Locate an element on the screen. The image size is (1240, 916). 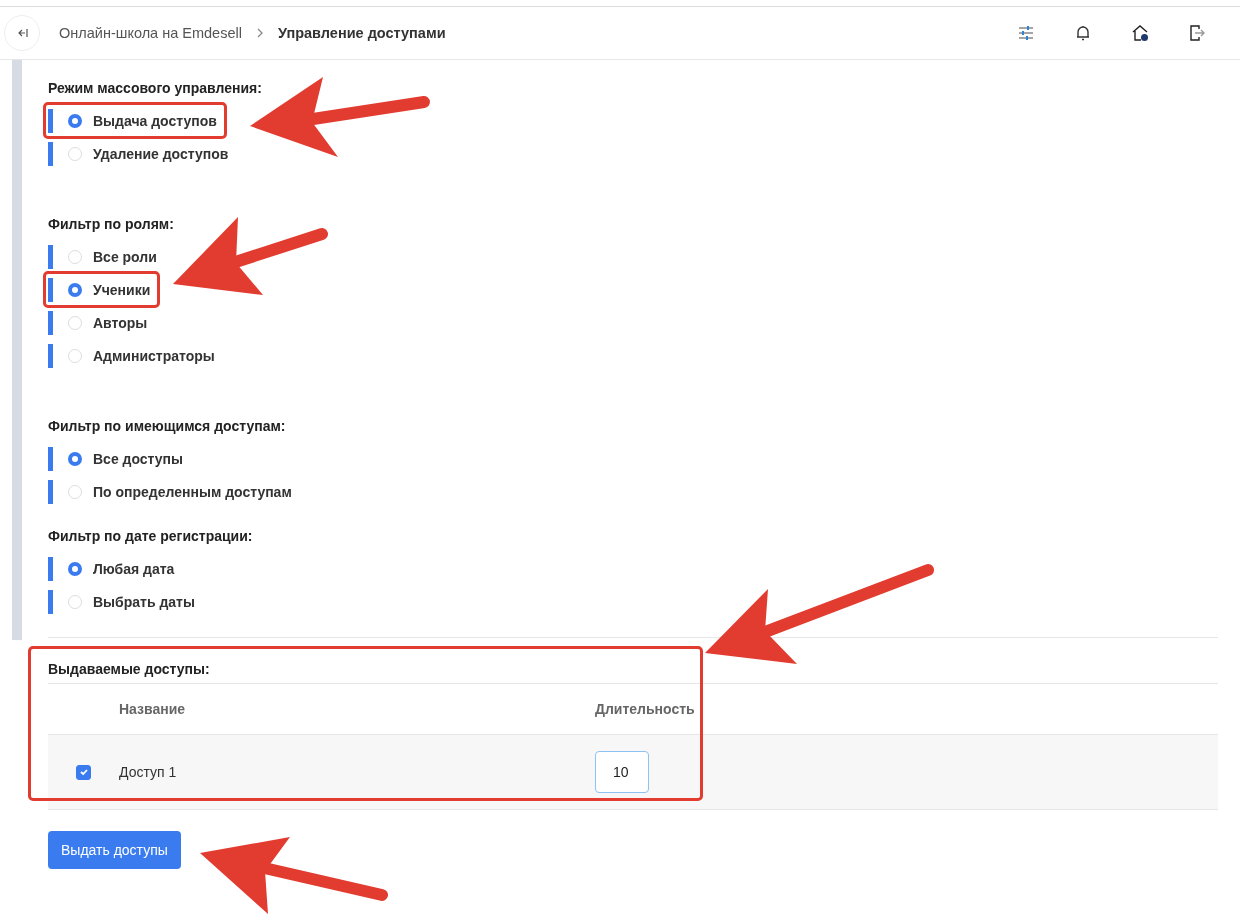
breadcrumb-link: Управление доступами is located at coordinates (361, 33).